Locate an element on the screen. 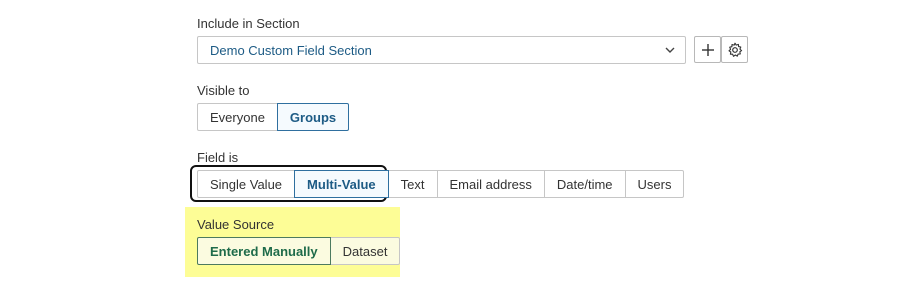  section-select: Demo Custom Field Section is located at coordinates (441, 50).